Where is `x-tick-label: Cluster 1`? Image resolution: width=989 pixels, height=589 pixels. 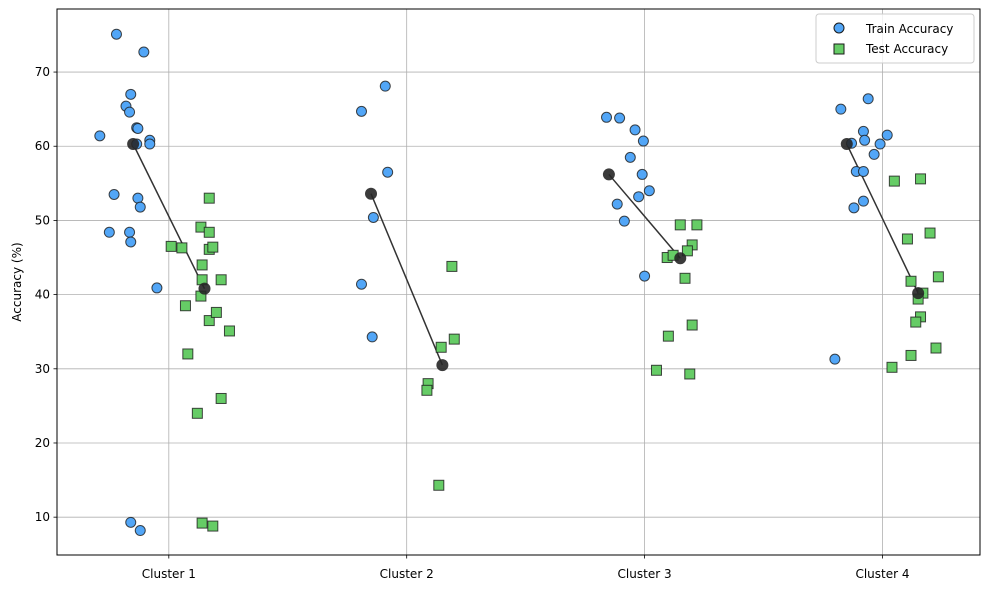
x-tick-label: Cluster 1 is located at coordinates (169, 574).